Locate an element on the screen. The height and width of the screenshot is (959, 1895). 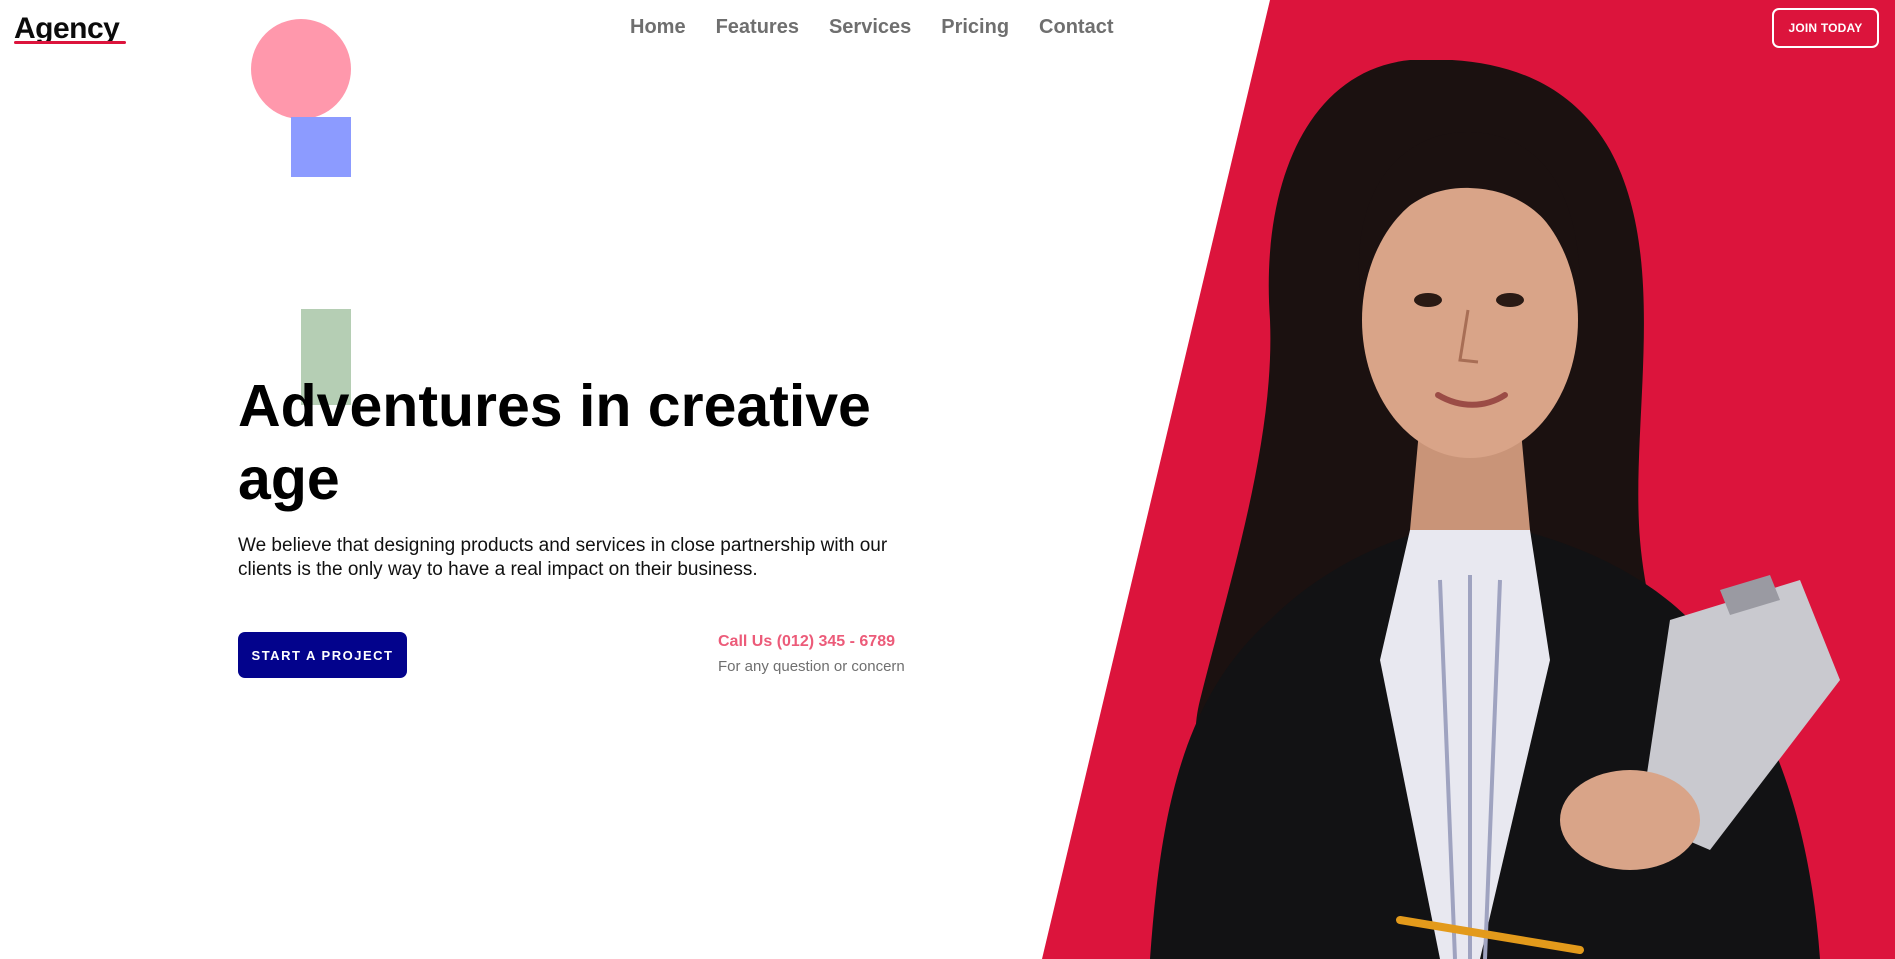
nav-features: Features is located at coordinates (757, 27).